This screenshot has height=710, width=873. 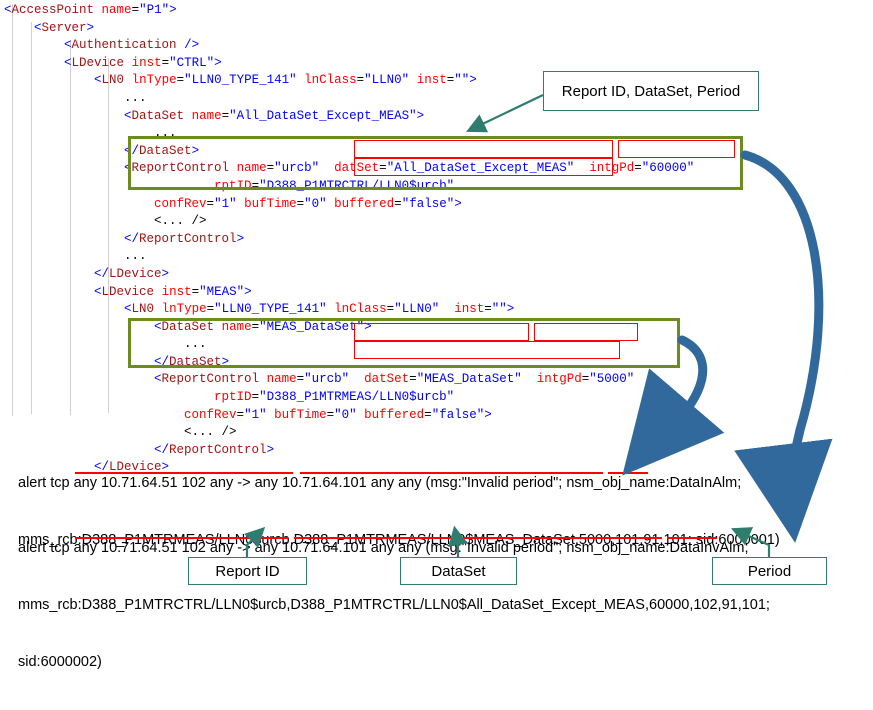 I want to click on snort-rule-2-line3: sid:6000002), so click(x=60, y=662).